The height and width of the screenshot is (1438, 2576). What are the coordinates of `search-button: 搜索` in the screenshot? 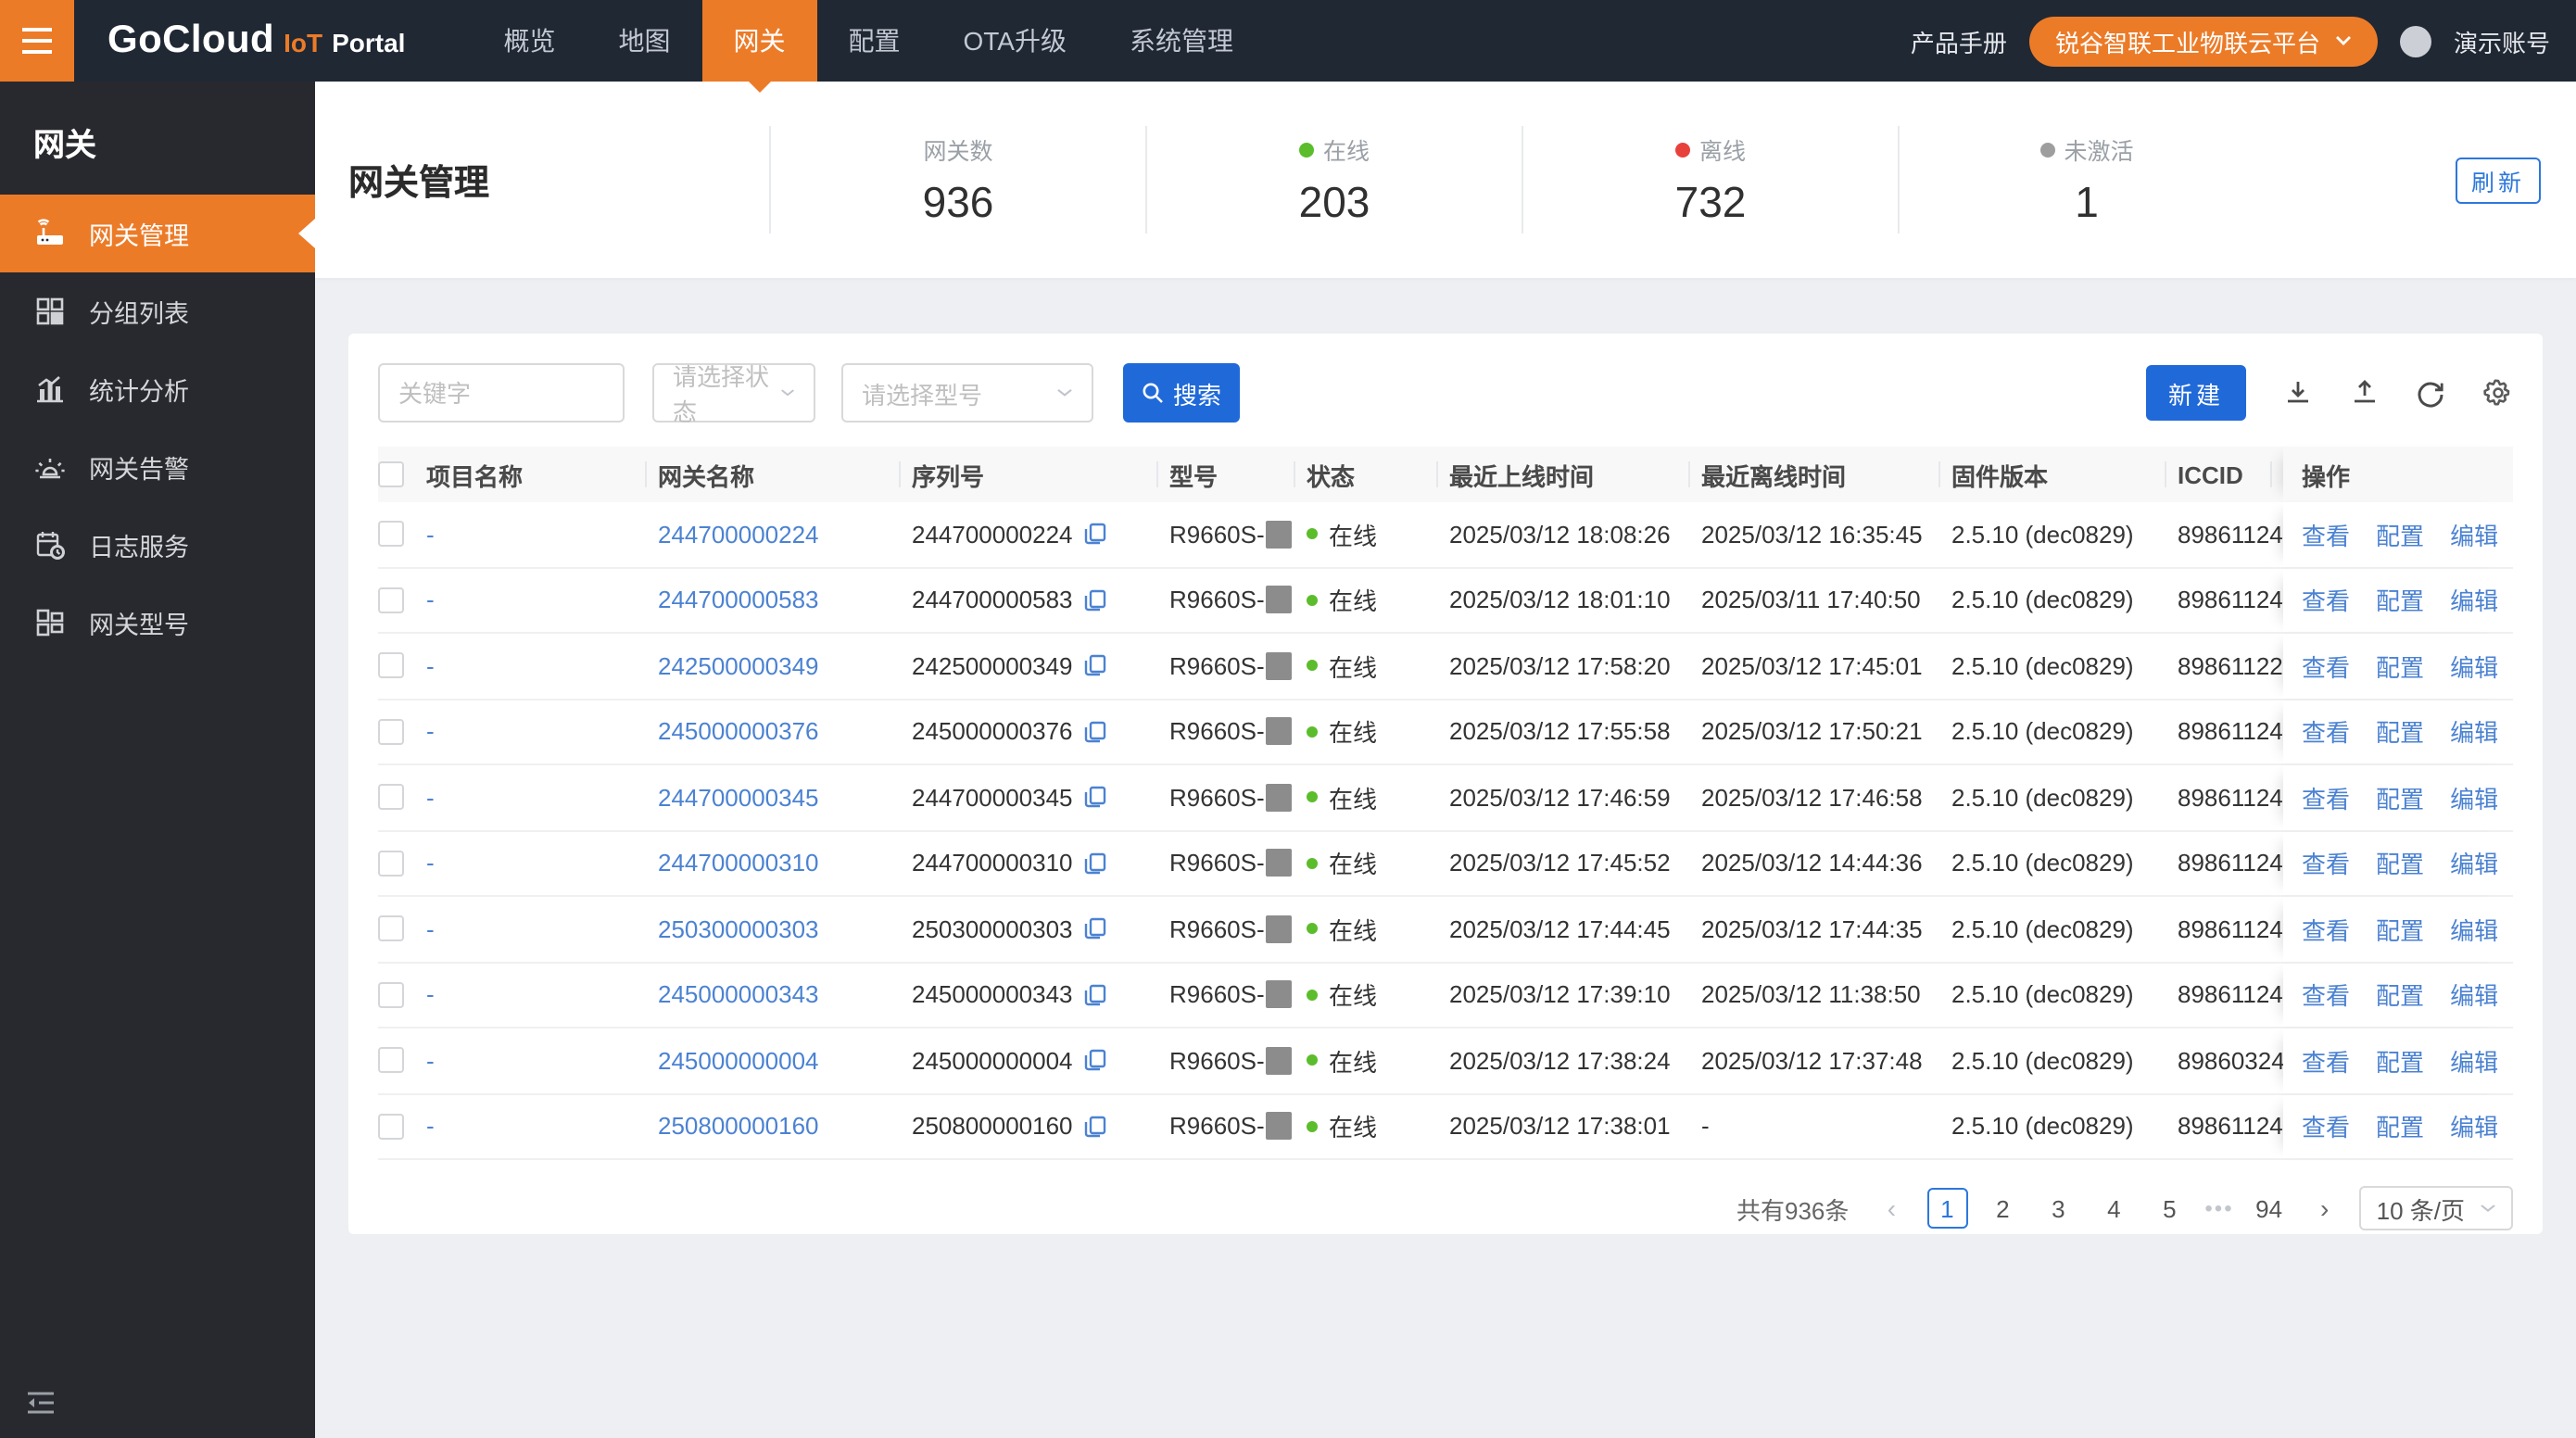 It's located at (1181, 393).